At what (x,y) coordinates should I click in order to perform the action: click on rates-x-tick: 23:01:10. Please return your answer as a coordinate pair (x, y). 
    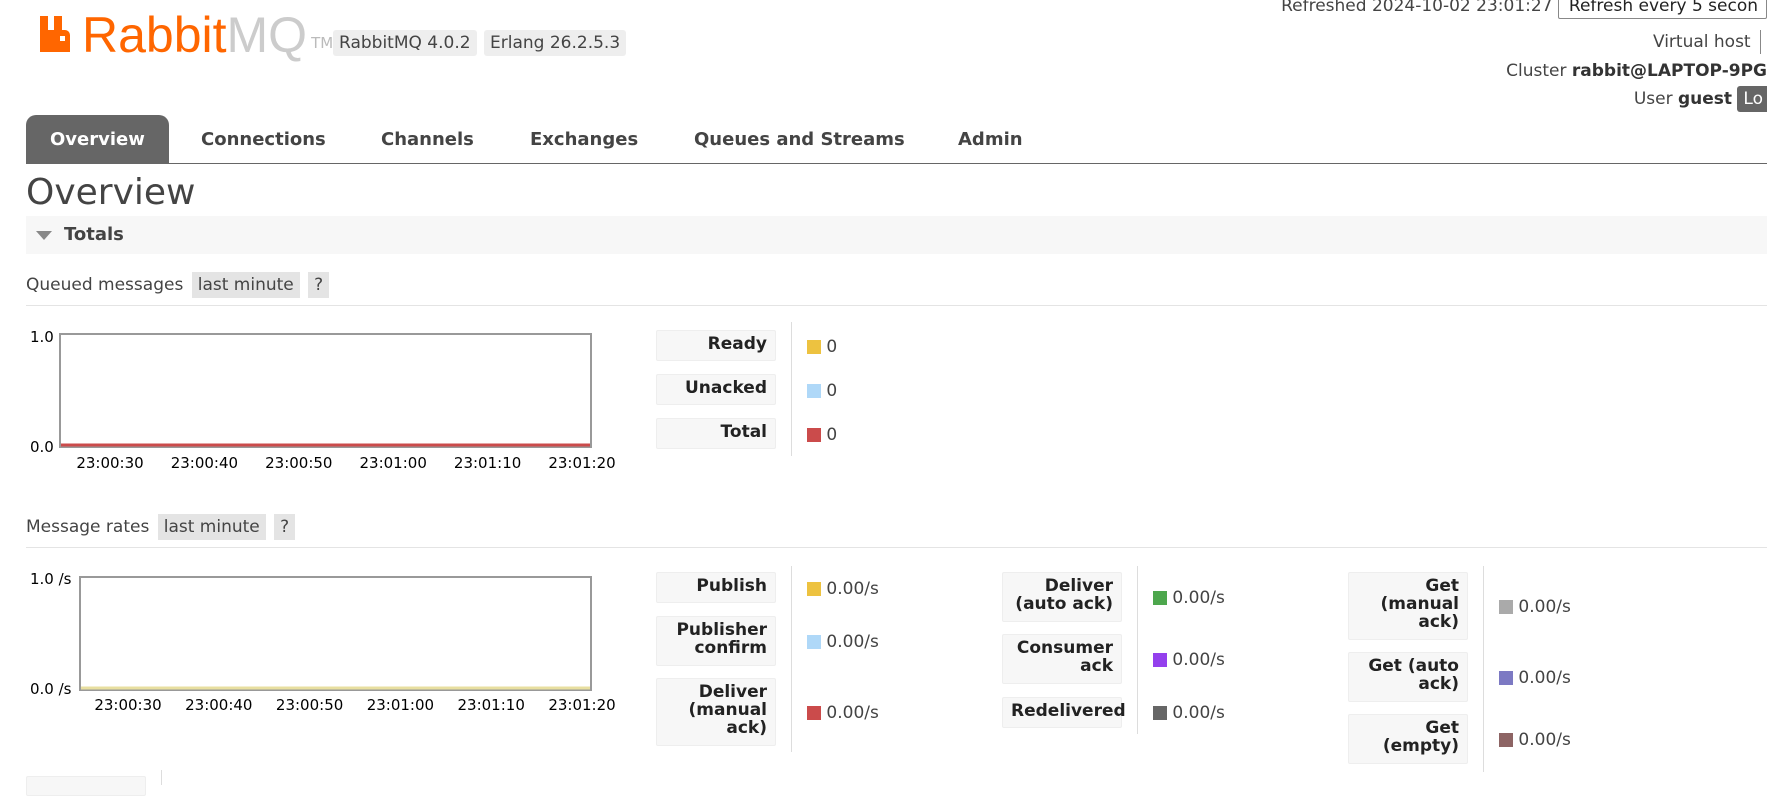
    Looking at the image, I should click on (491, 705).